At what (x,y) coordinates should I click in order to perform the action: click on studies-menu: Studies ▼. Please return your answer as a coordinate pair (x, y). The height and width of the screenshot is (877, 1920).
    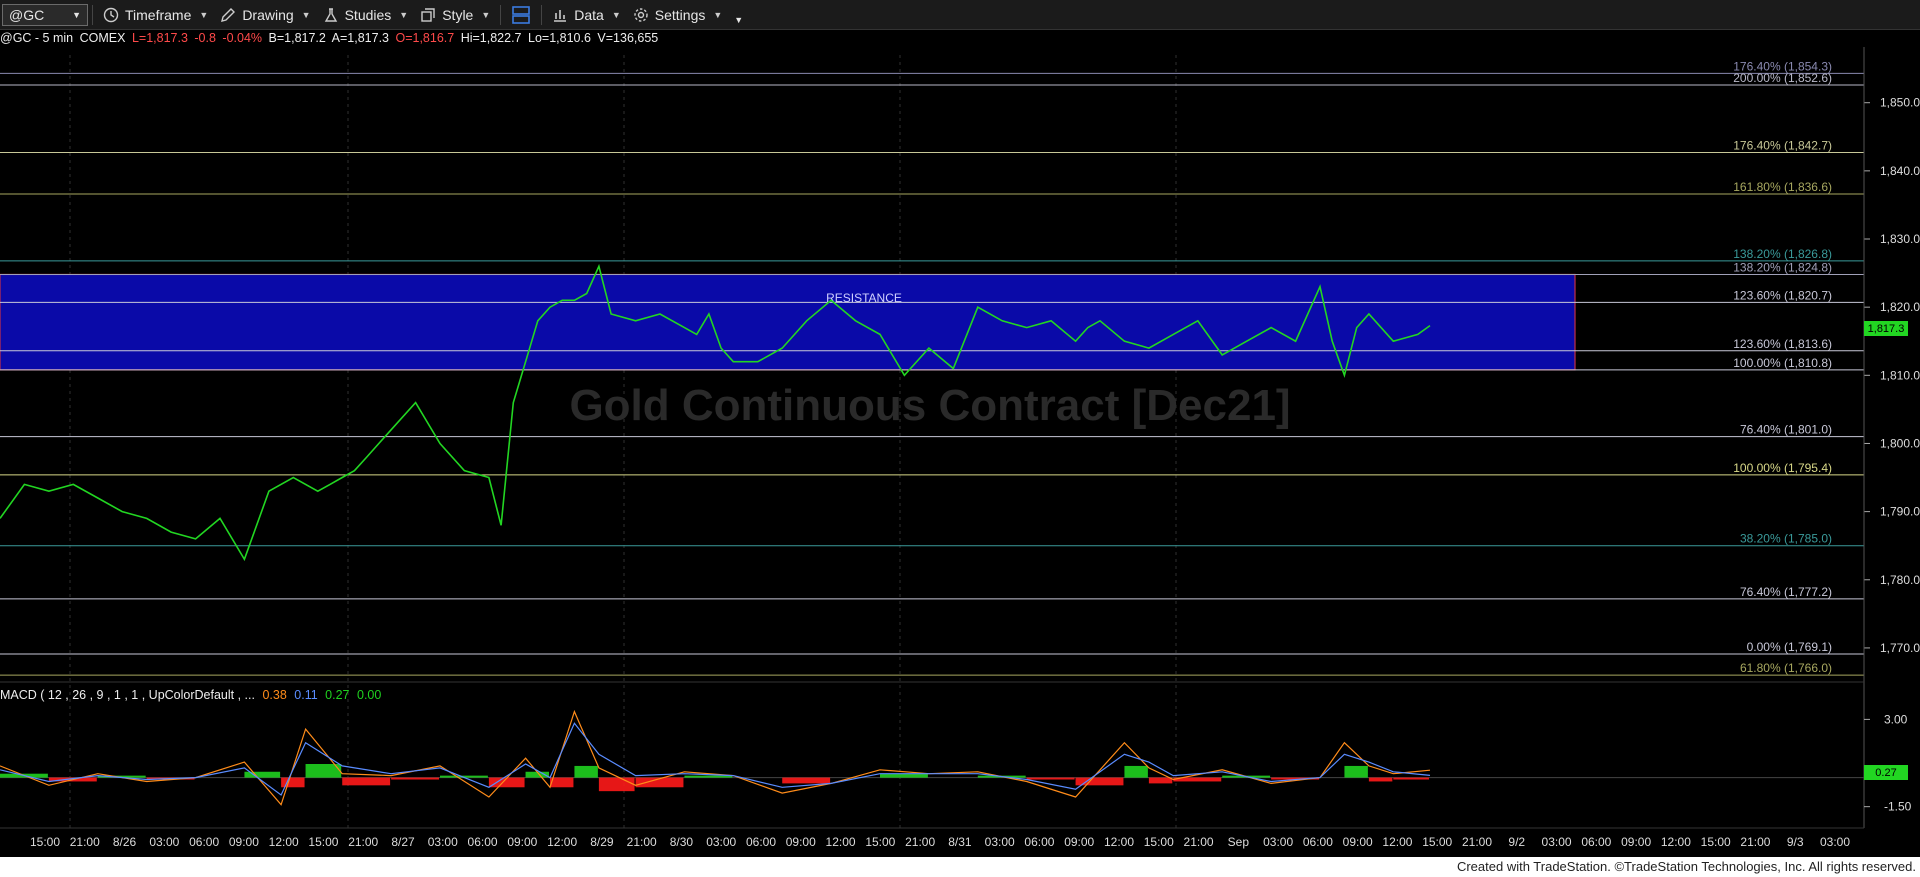
    Looking at the image, I should click on (366, 15).